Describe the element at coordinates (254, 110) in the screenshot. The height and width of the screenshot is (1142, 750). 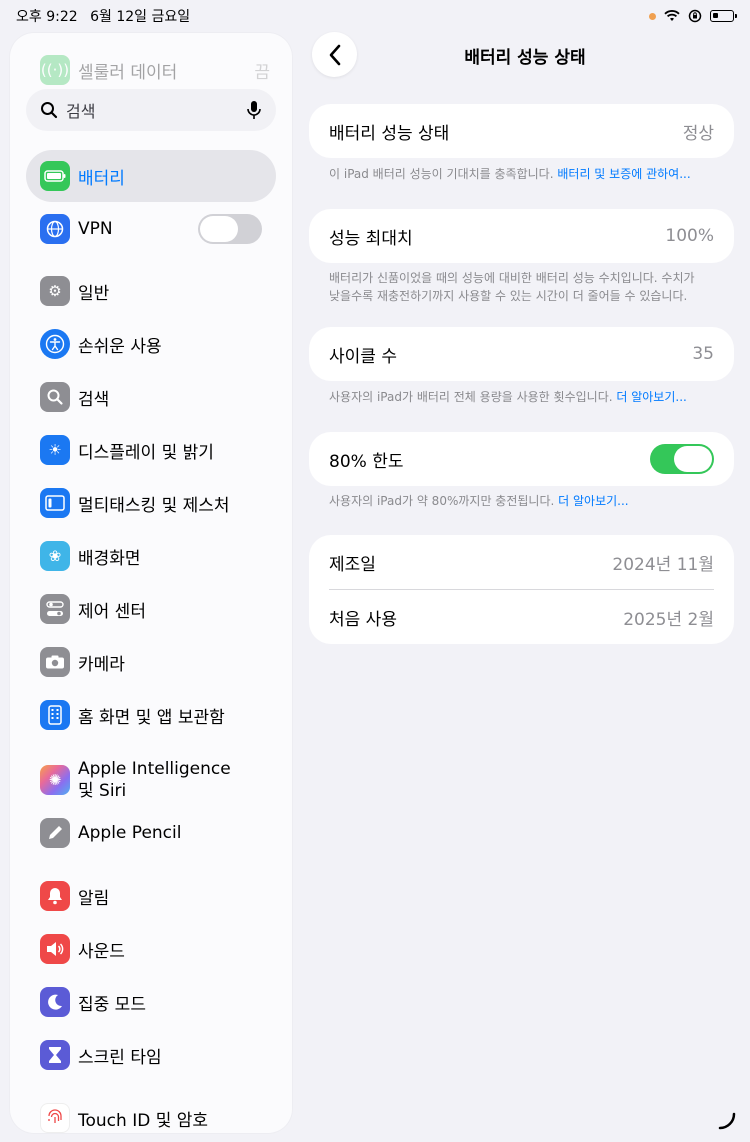
I see `microphone-icon` at that location.